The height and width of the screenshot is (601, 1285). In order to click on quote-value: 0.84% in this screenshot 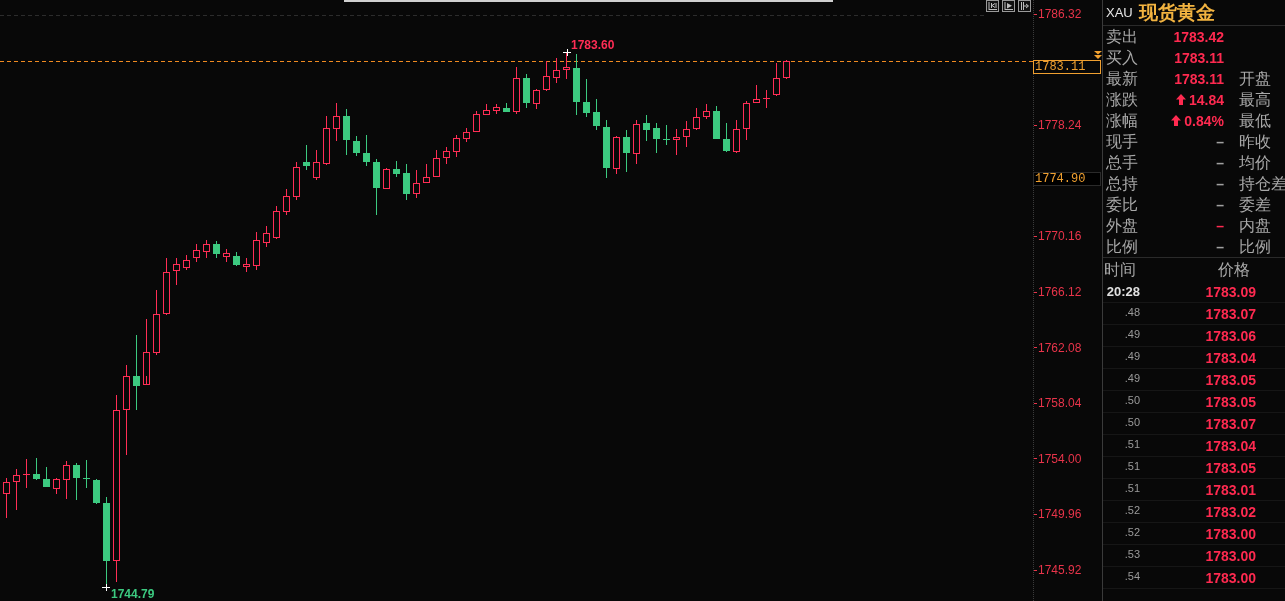, I will do `click(1204, 120)`.